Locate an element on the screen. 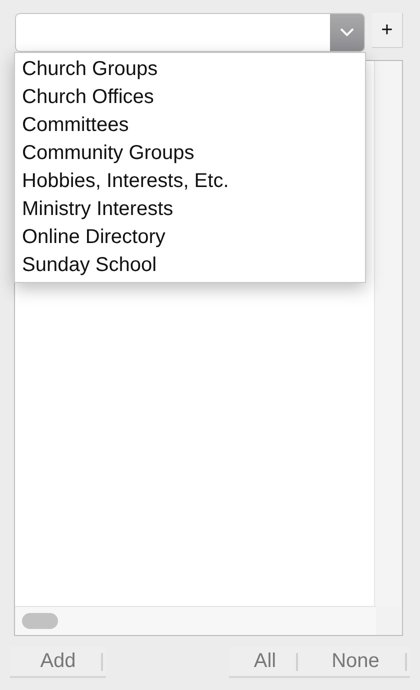  dropdown-field is located at coordinates (190, 32).